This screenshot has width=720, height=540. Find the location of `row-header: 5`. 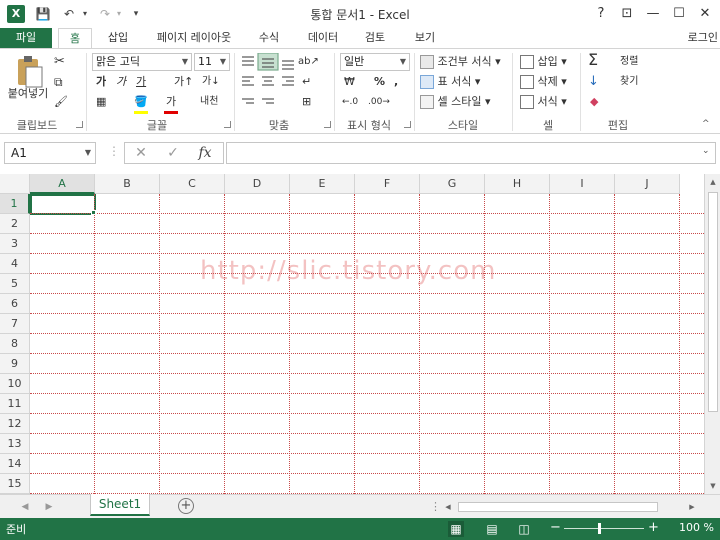

row-header: 5 is located at coordinates (15, 284).